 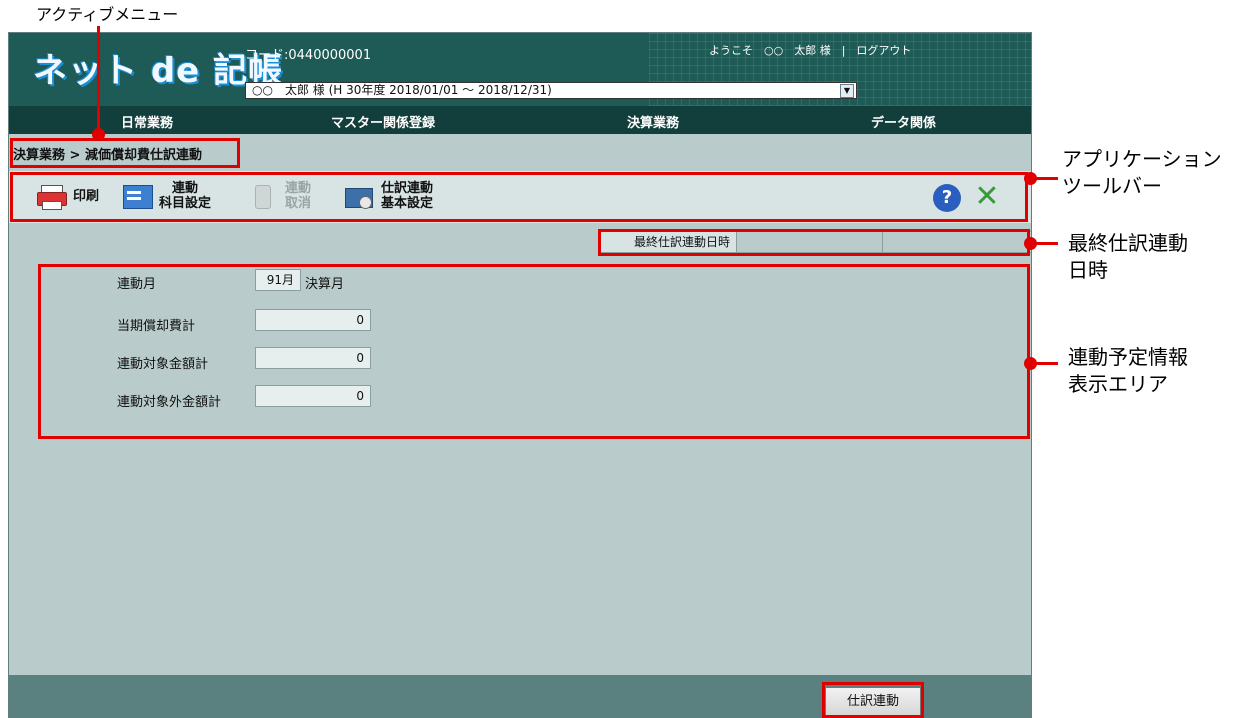 What do you see at coordinates (402, 90) in the screenshot?
I see `company-period-value: ○○ 太郎 様 (H 30年度 2018/01/01 ～ 2018/12/31)` at bounding box center [402, 90].